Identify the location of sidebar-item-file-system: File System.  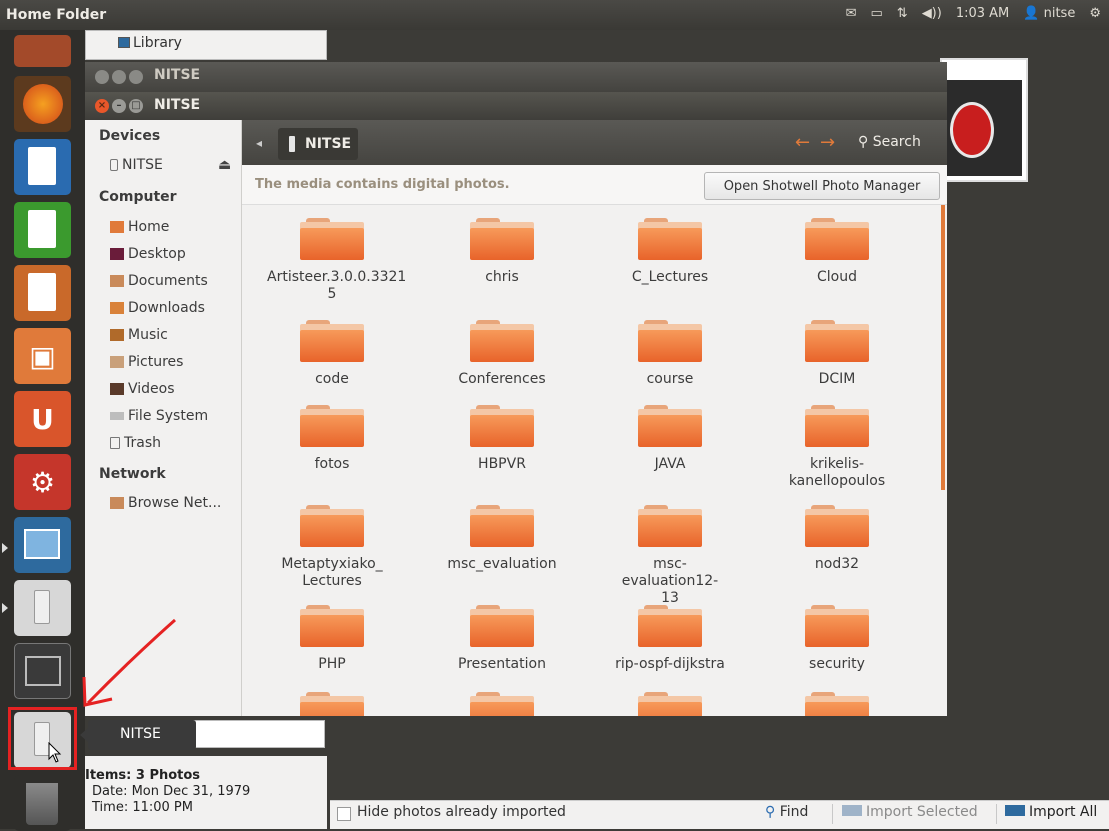
(159, 416).